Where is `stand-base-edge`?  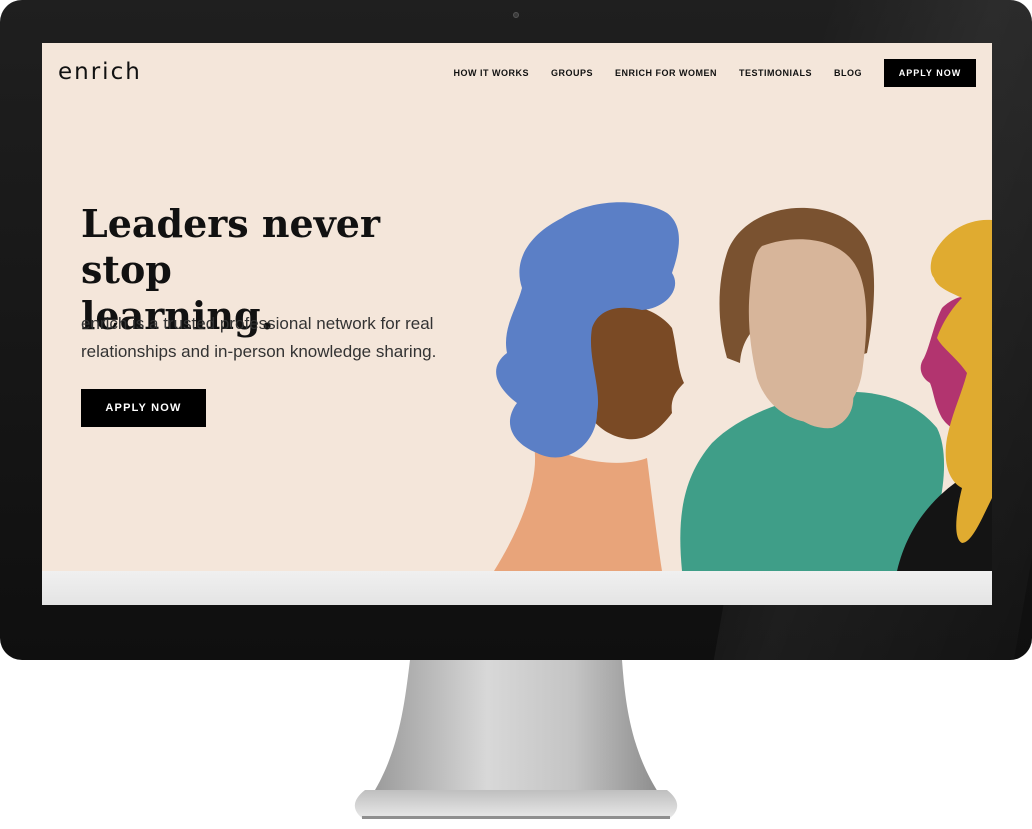 stand-base-edge is located at coordinates (516, 817).